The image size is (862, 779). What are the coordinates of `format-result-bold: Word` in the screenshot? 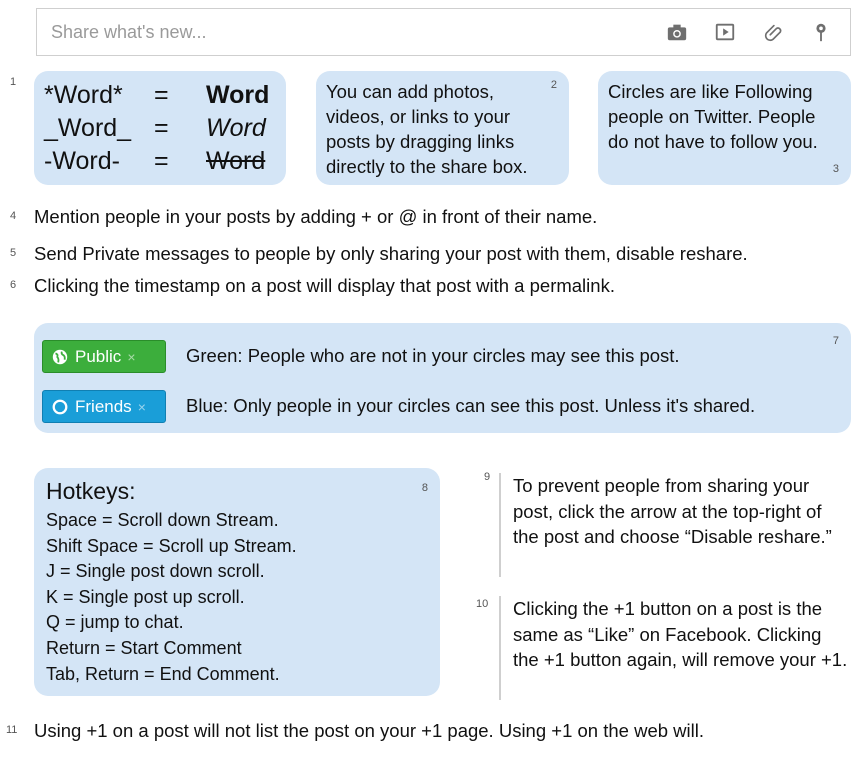 It's located at (238, 95).